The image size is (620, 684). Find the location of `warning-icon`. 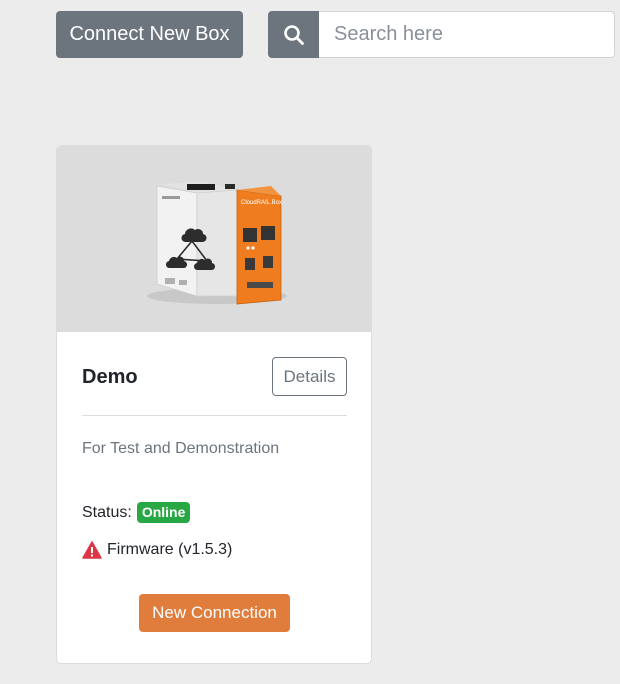

warning-icon is located at coordinates (92, 550).